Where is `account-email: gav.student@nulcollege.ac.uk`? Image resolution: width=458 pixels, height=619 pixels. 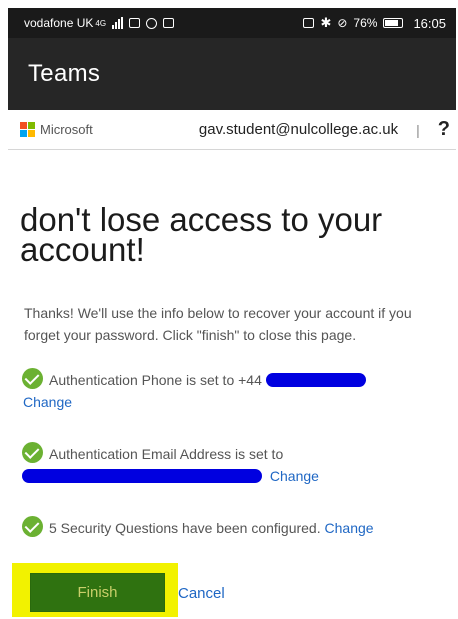 account-email: gav.student@nulcollege.ac.uk is located at coordinates (298, 129).